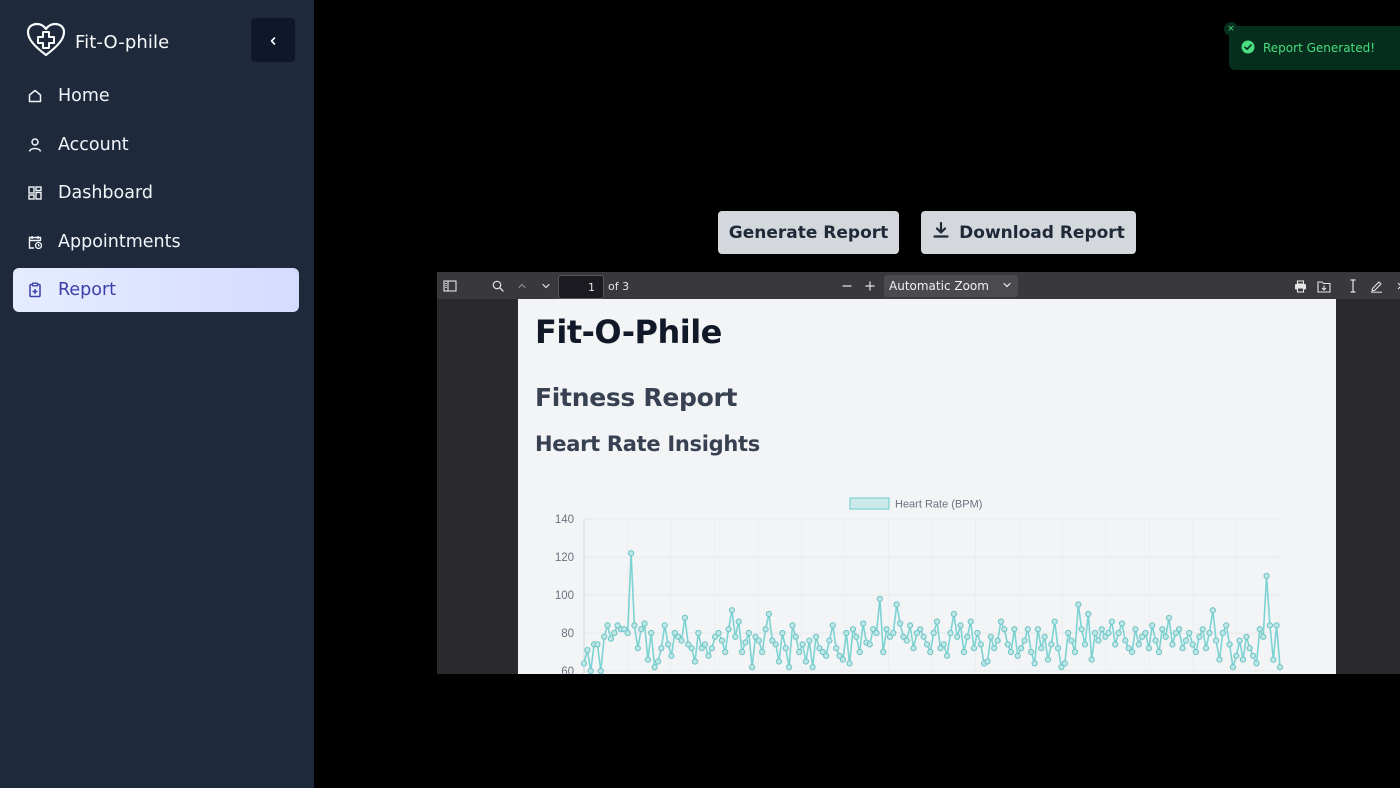  Describe the element at coordinates (951, 286) in the screenshot. I see `zoom-select: Automatic Zoom` at that location.